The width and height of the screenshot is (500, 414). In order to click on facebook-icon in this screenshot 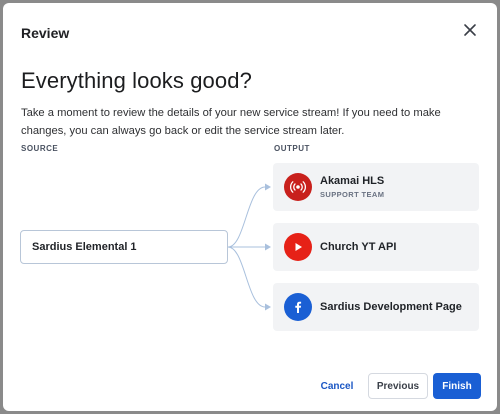, I will do `click(298, 307)`.